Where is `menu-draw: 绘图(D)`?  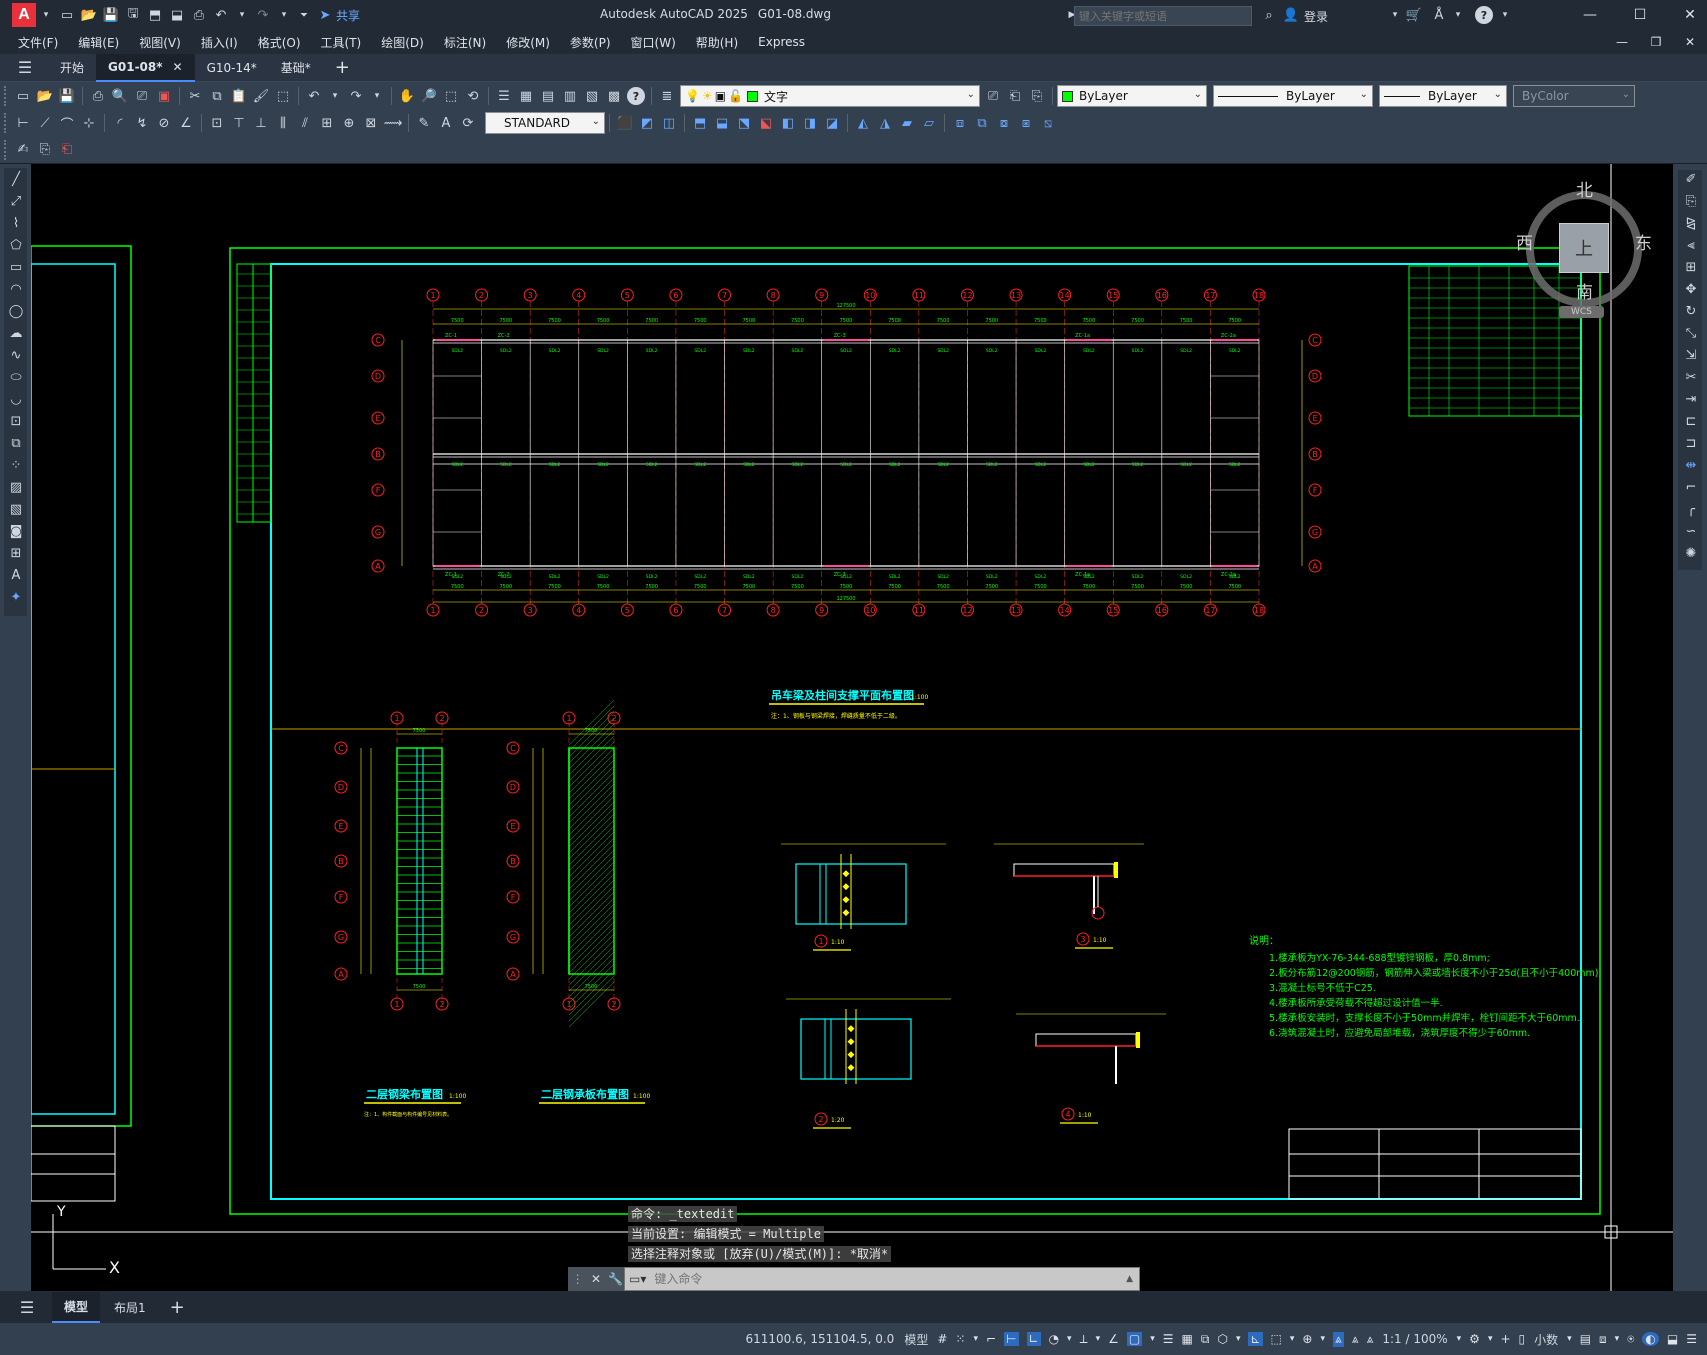
menu-draw: 绘图(D) is located at coordinates (402, 42).